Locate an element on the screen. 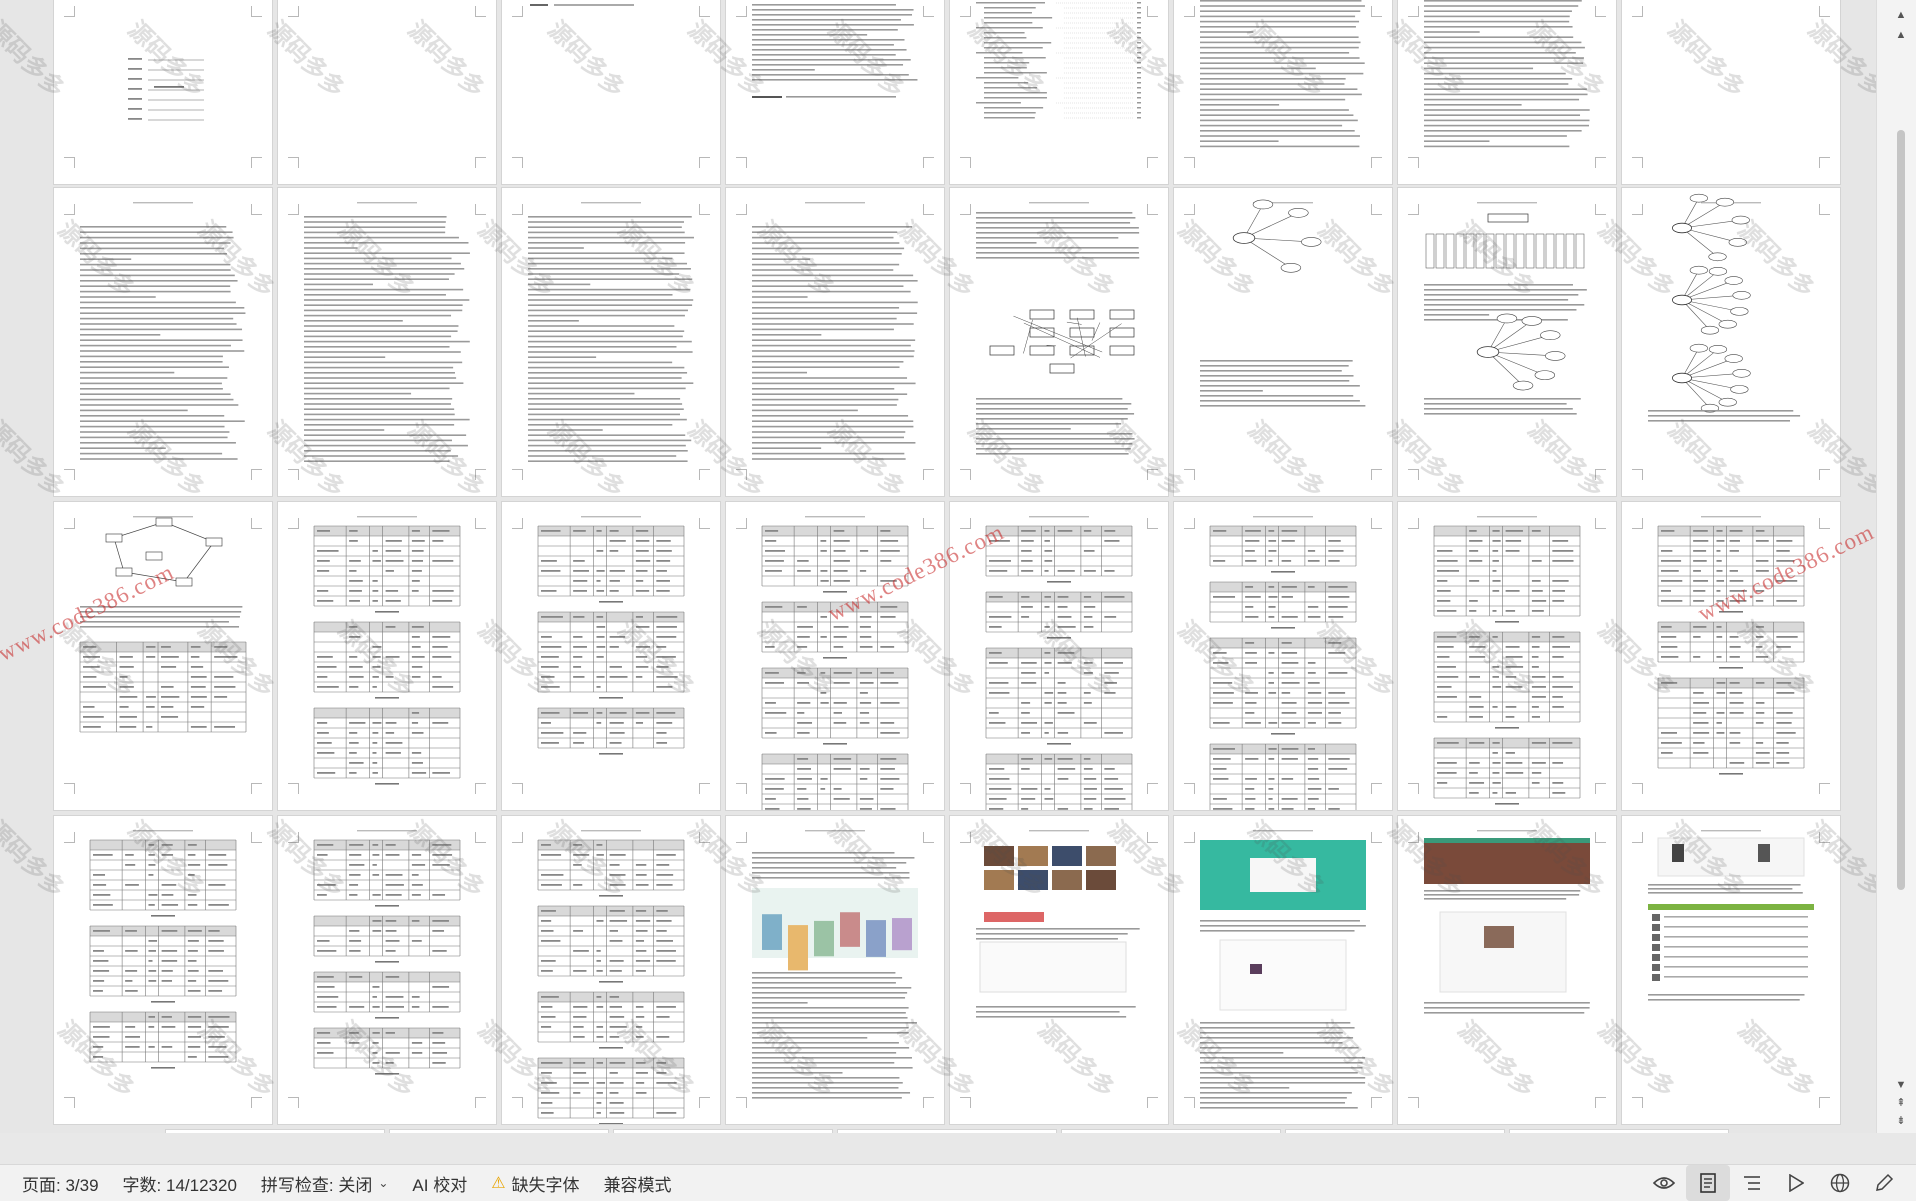 The width and height of the screenshot is (1916, 1201). globe-icon is located at coordinates (1840, 1183).